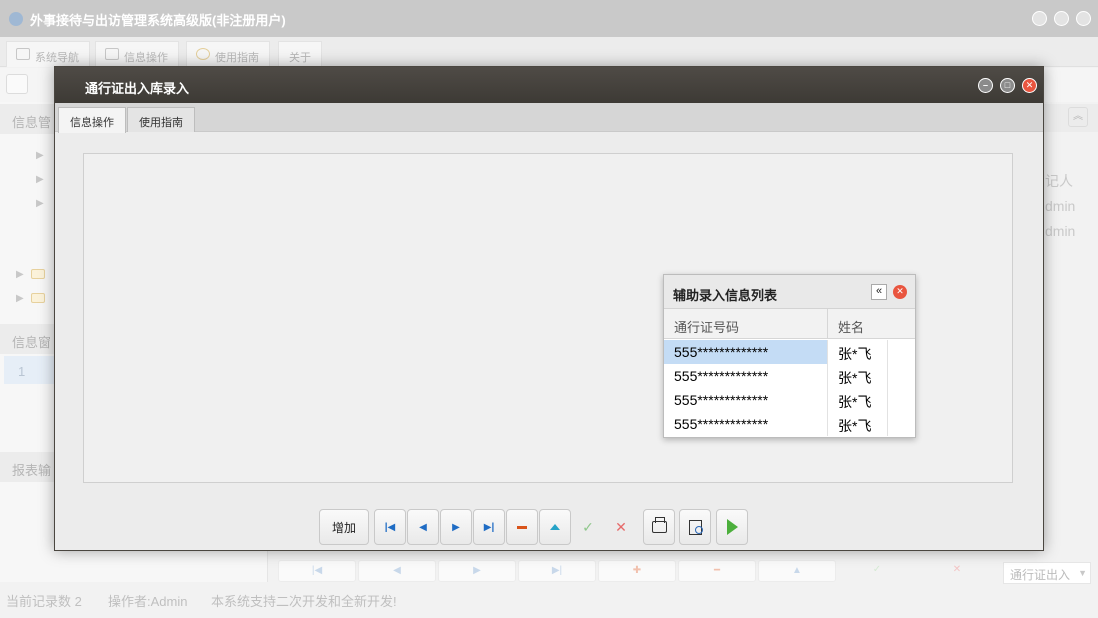  I want to click on column-header-passport: 通行证号码, so click(706, 326).